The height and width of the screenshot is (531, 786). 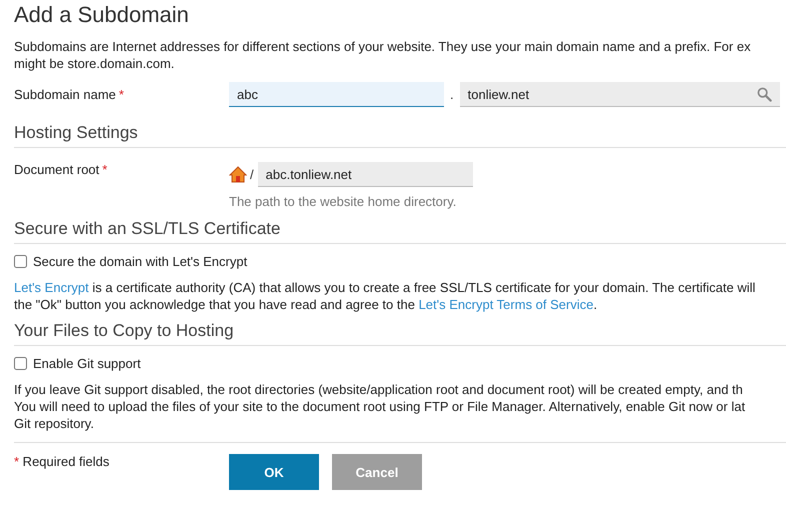 I want to click on section-heading: Hosting Settings, so click(x=400, y=135).